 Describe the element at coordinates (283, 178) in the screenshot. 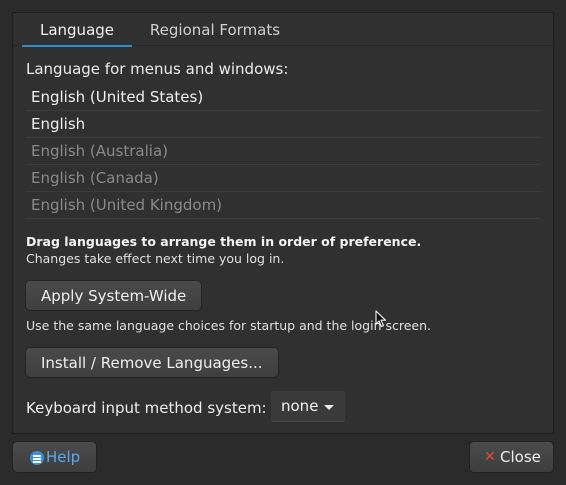

I see `language-row-english-canada: English (Canada)` at that location.